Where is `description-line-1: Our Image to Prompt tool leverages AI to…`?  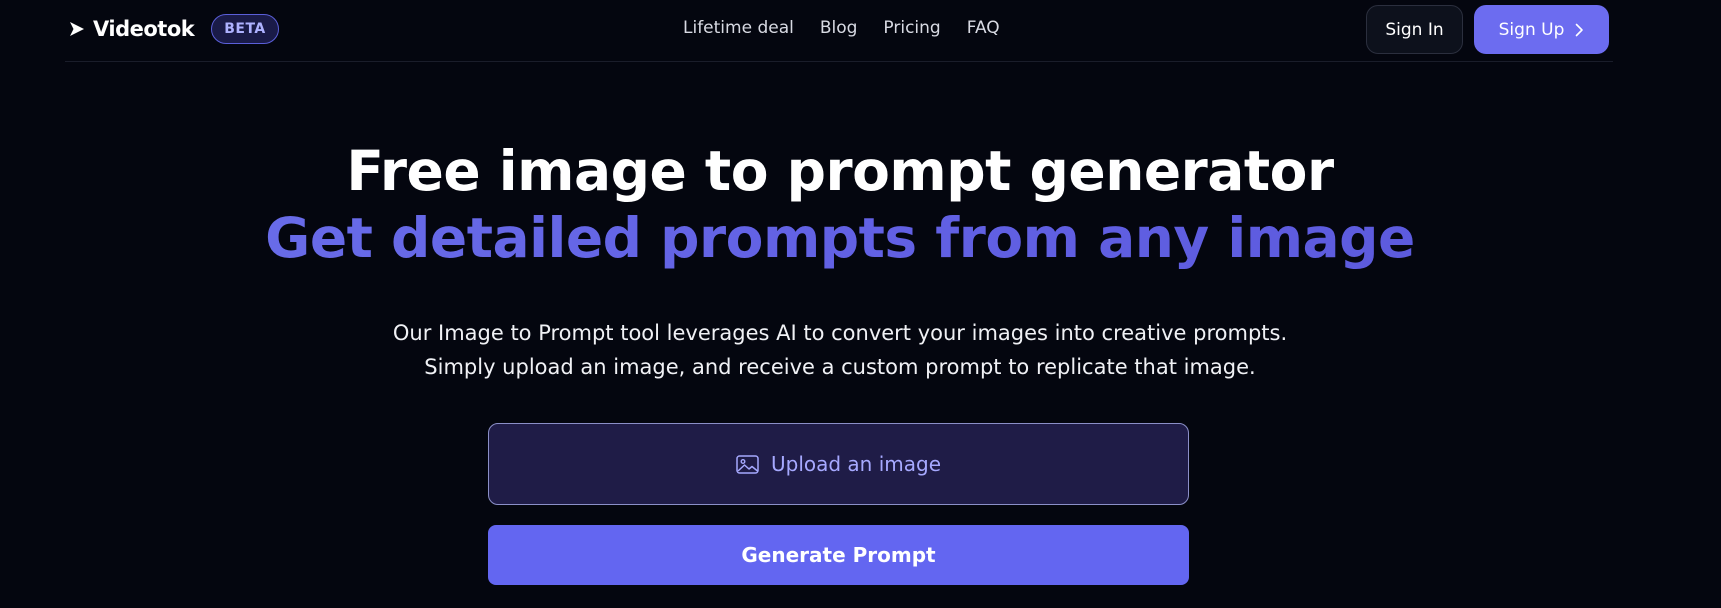
description-line-1: Our Image to Prompt tool leverages AI to… is located at coordinates (840, 333).